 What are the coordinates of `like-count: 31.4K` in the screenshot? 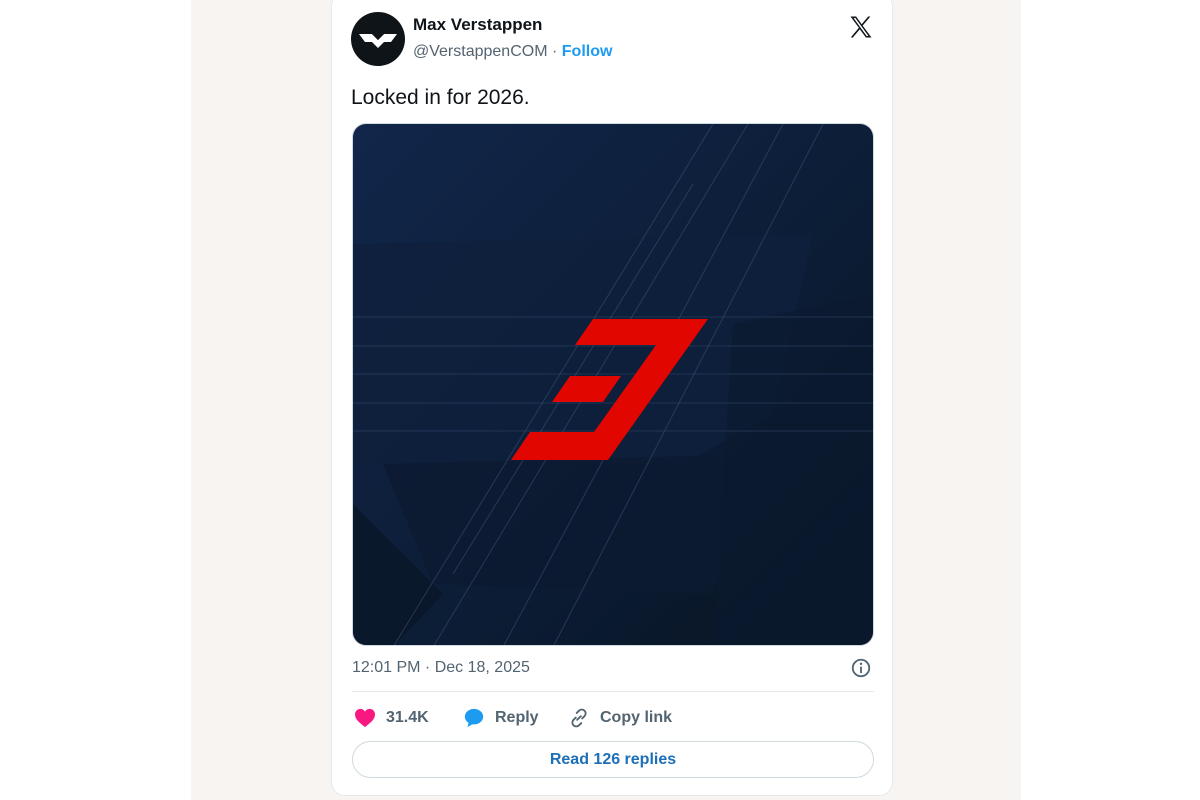 It's located at (407, 717).